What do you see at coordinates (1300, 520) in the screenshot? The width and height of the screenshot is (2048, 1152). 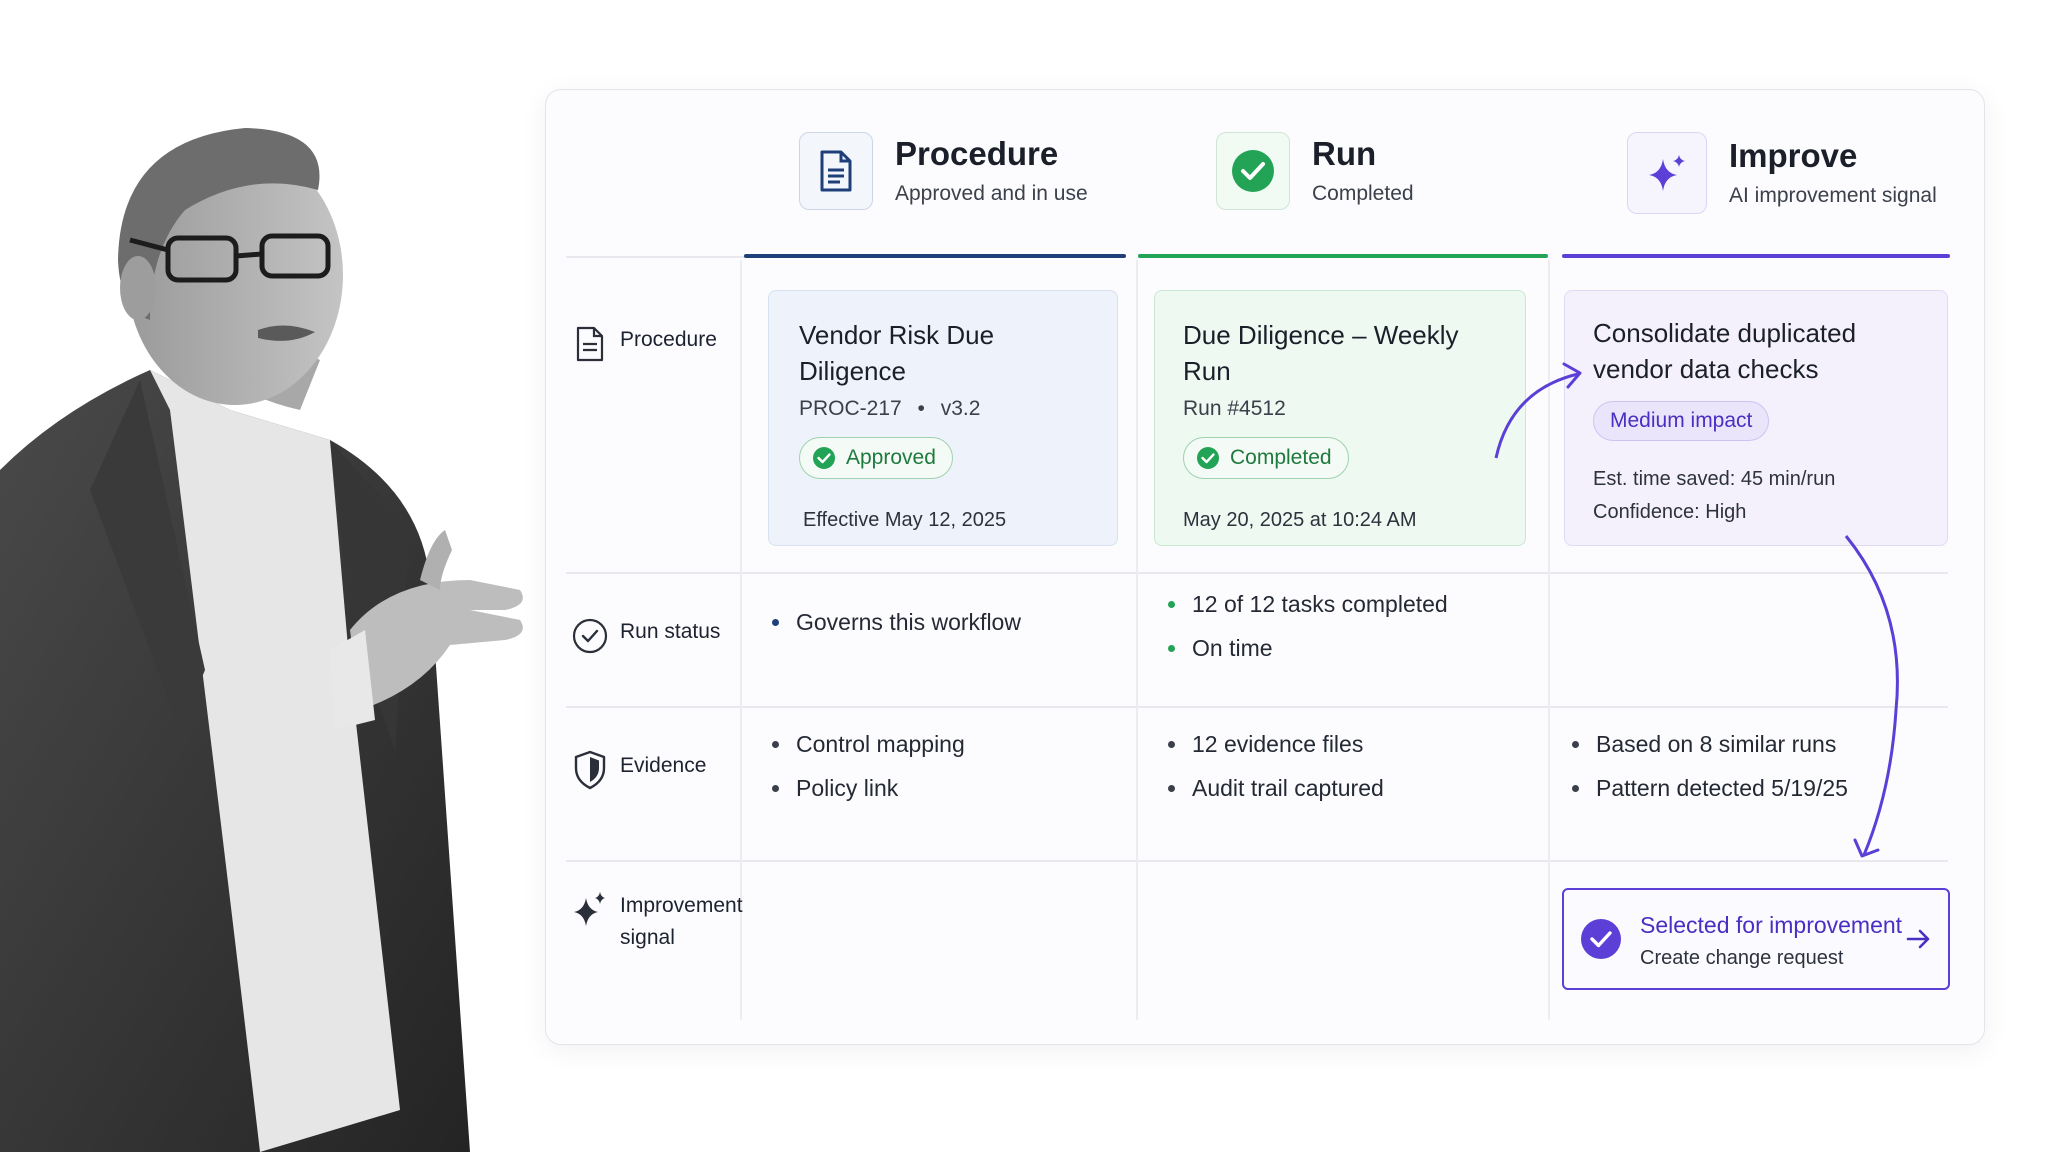 I see `run-timestamp: May 20, 2025 at 10:24 AM` at bounding box center [1300, 520].